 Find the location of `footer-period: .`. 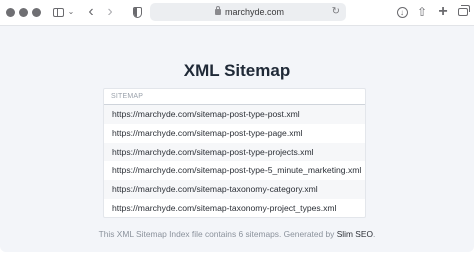

footer-period: . is located at coordinates (374, 234).